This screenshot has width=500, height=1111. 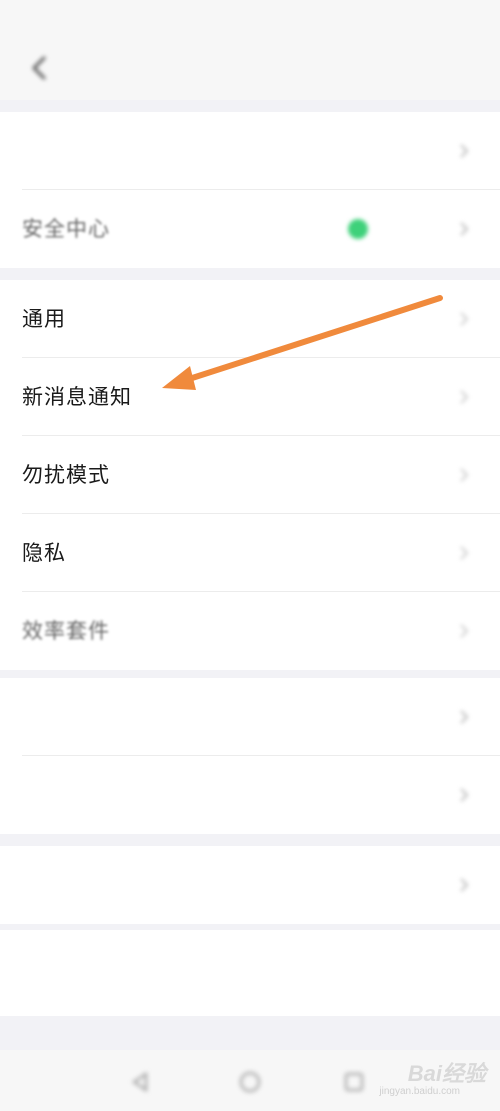 What do you see at coordinates (250, 151) in the screenshot?
I see `settings-item-account` at bounding box center [250, 151].